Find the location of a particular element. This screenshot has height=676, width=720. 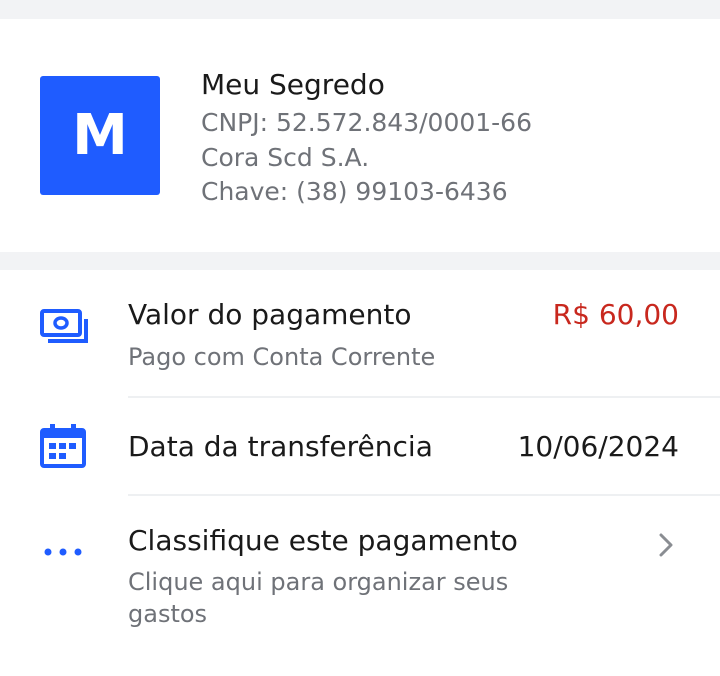

recipient-institution: Cora Scd S.A. is located at coordinates (285, 157).